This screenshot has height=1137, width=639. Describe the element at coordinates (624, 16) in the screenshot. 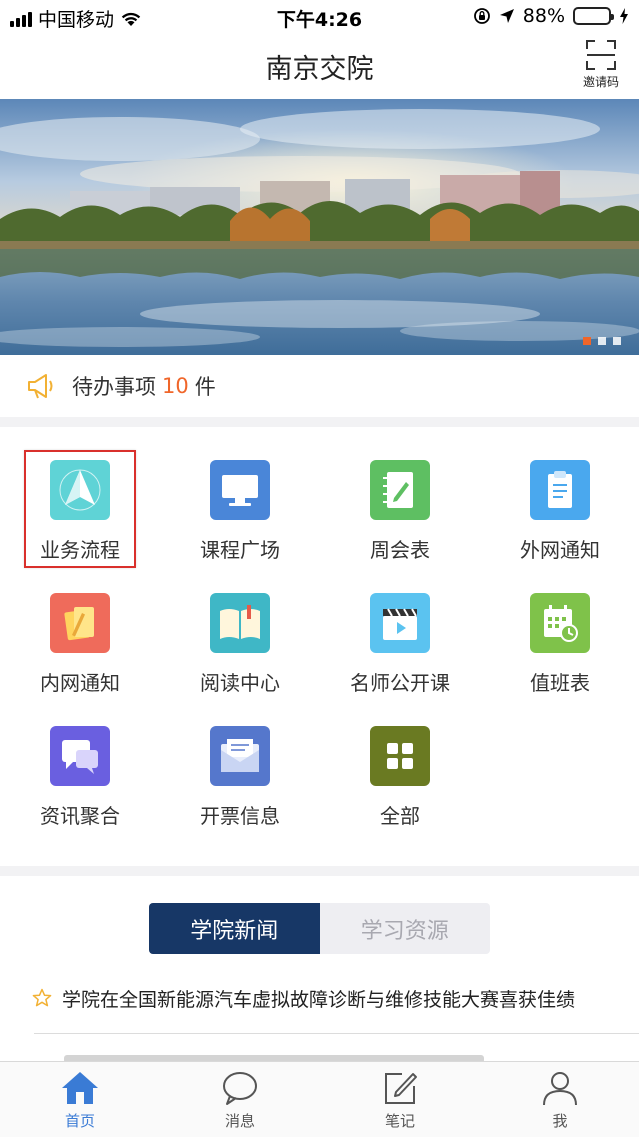

I see `charging-icon` at that location.